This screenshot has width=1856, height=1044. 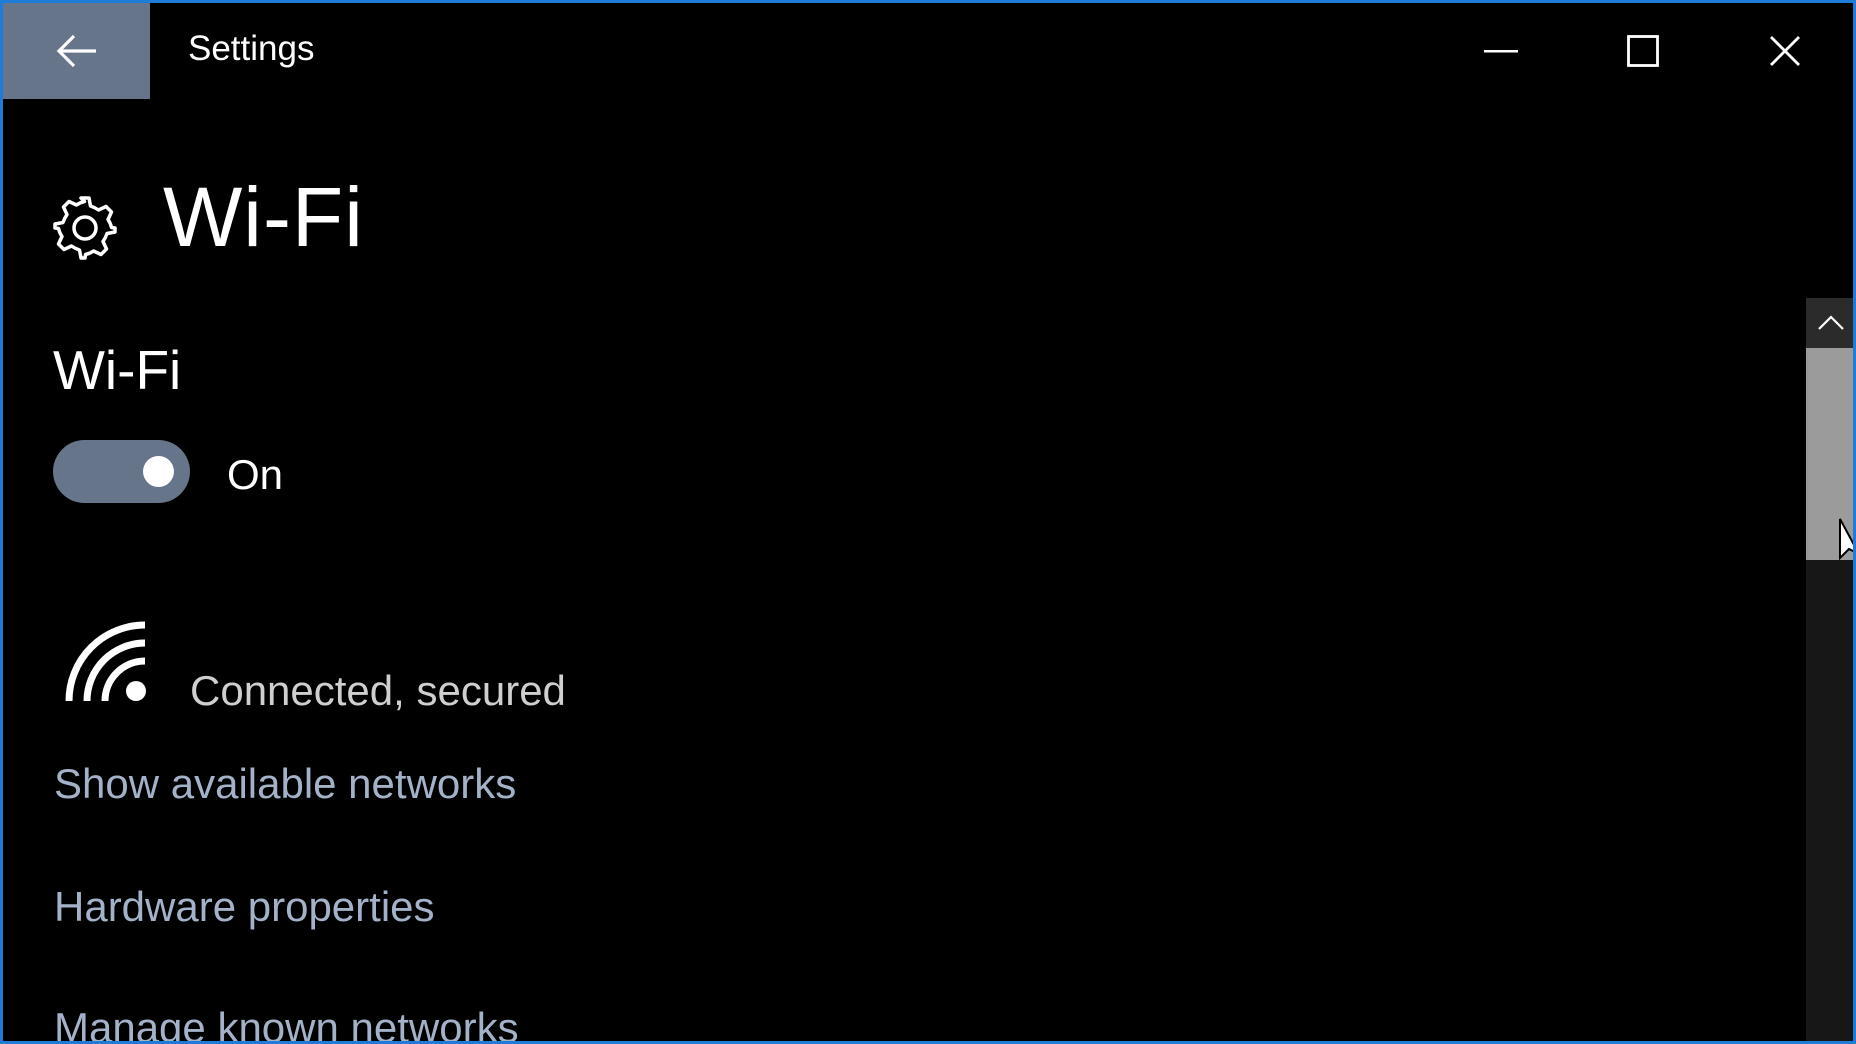 I want to click on toggle-state-label: On, so click(x=255, y=474).